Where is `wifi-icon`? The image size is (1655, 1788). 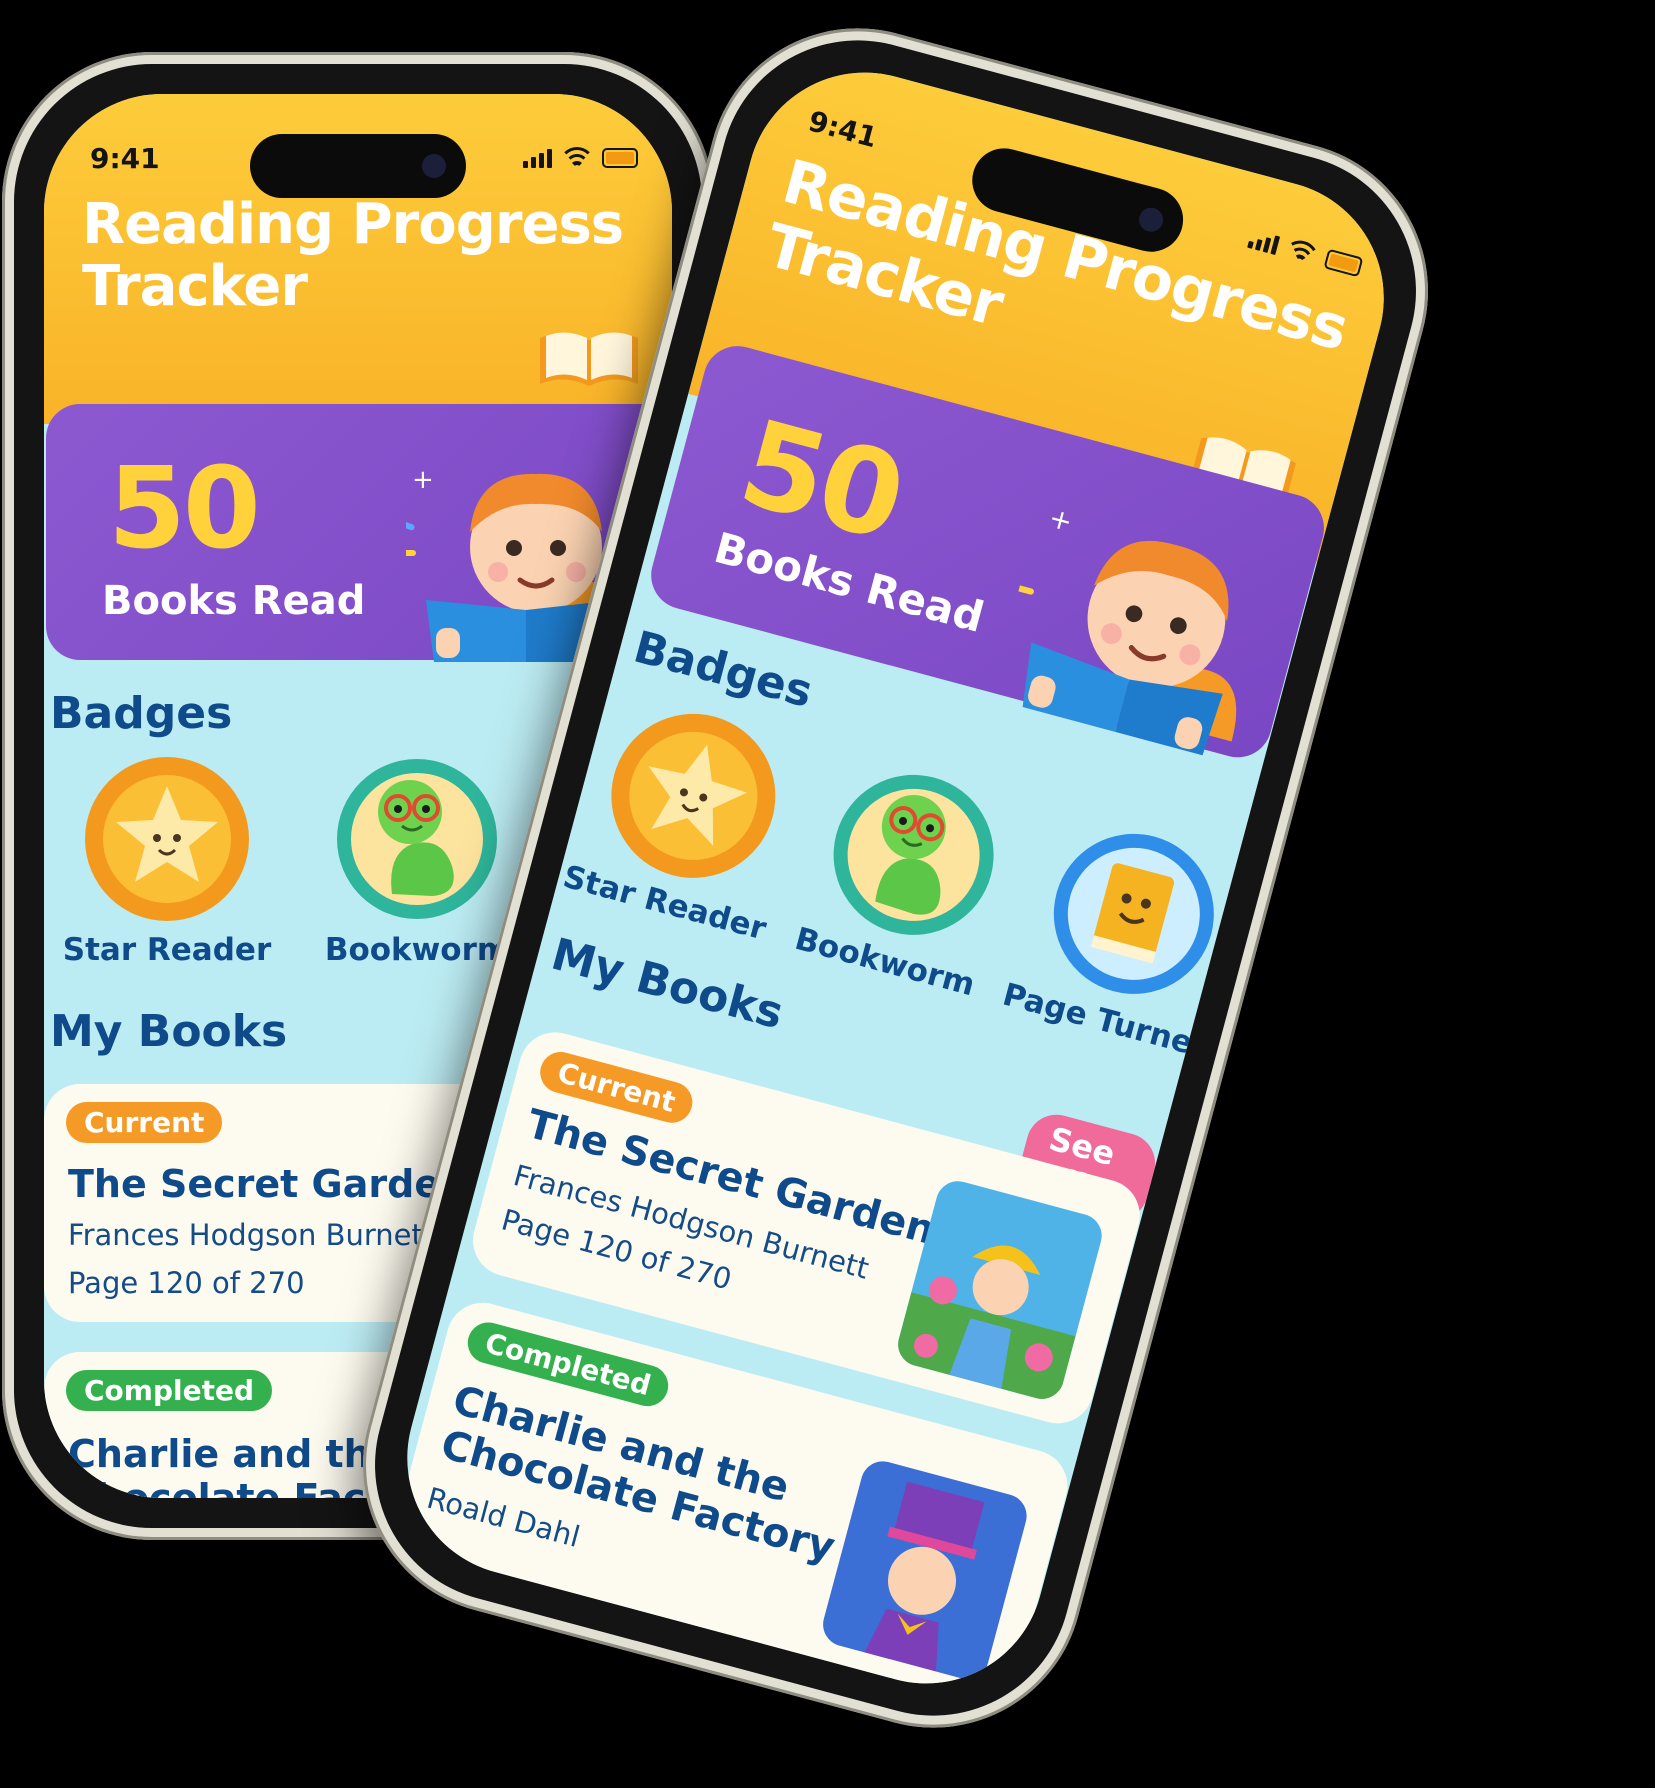
wifi-icon is located at coordinates (577, 157).